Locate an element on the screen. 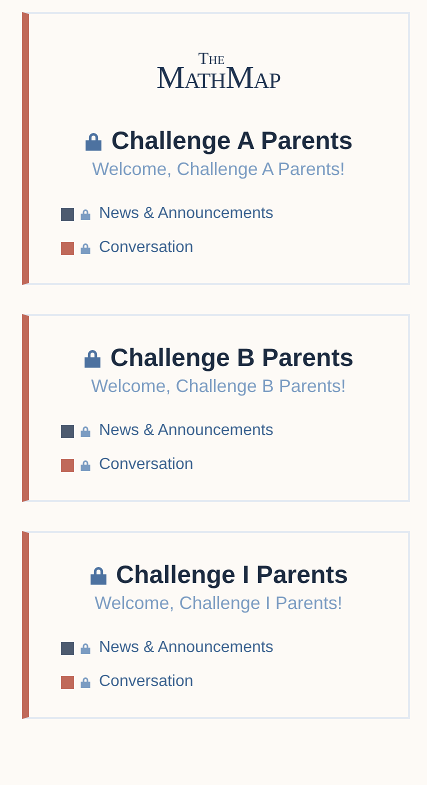 This screenshot has height=785, width=427. group-title: Challenge B Parents is located at coordinates (232, 358).